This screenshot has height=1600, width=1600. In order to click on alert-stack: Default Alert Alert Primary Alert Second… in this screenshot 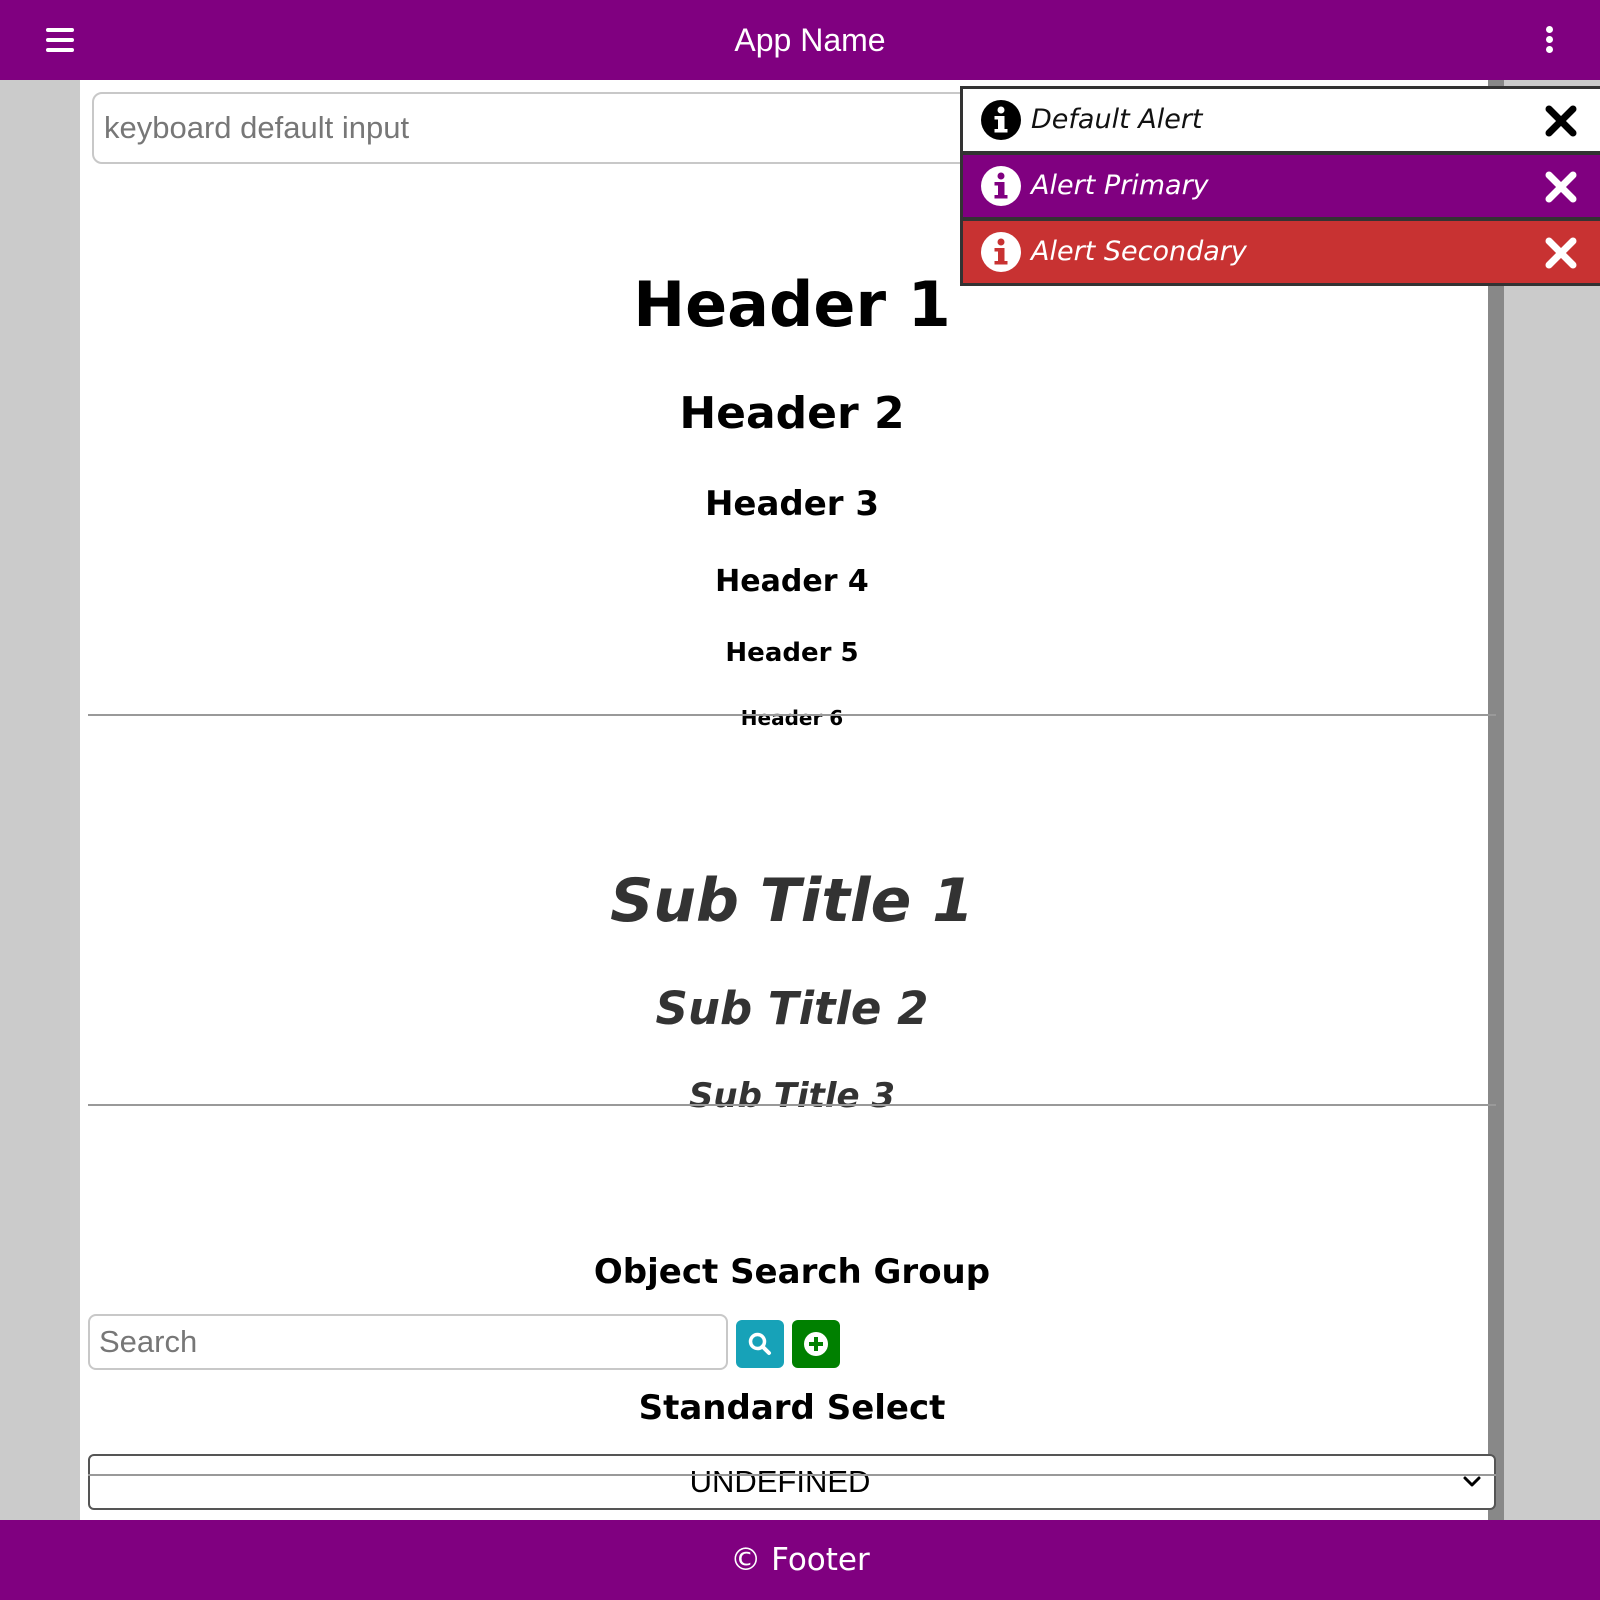, I will do `click(1280, 186)`.